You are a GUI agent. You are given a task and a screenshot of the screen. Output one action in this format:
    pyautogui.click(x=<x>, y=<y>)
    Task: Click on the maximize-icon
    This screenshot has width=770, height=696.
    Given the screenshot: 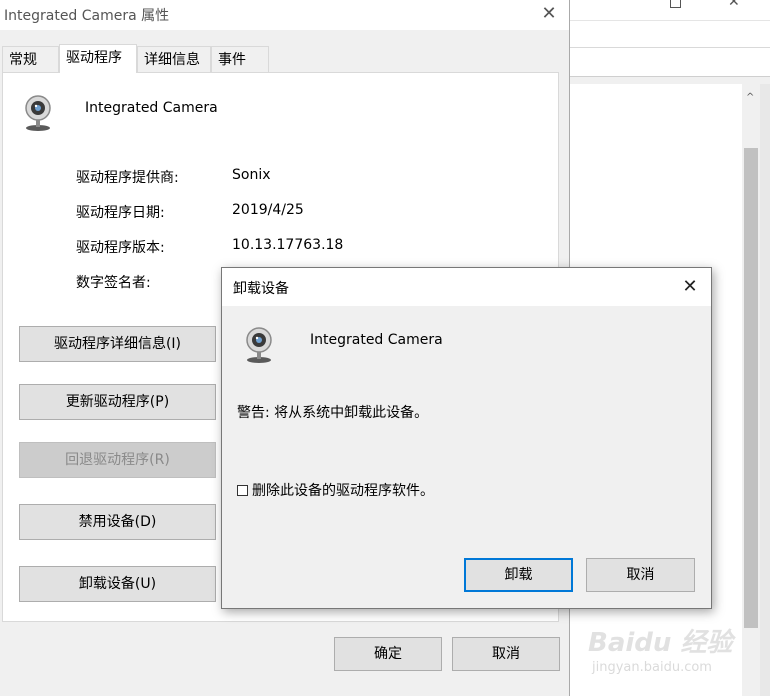 What is the action you would take?
    pyautogui.click(x=675, y=4)
    